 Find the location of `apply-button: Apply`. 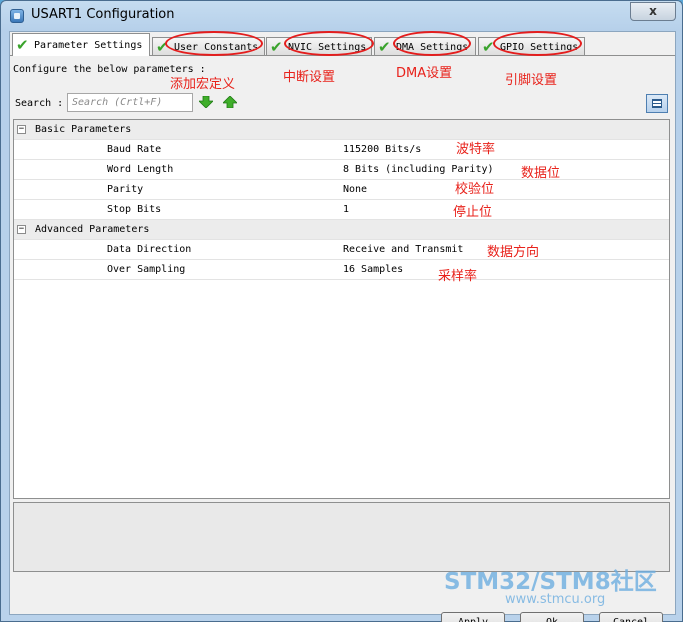

apply-button: Apply is located at coordinates (473, 617).